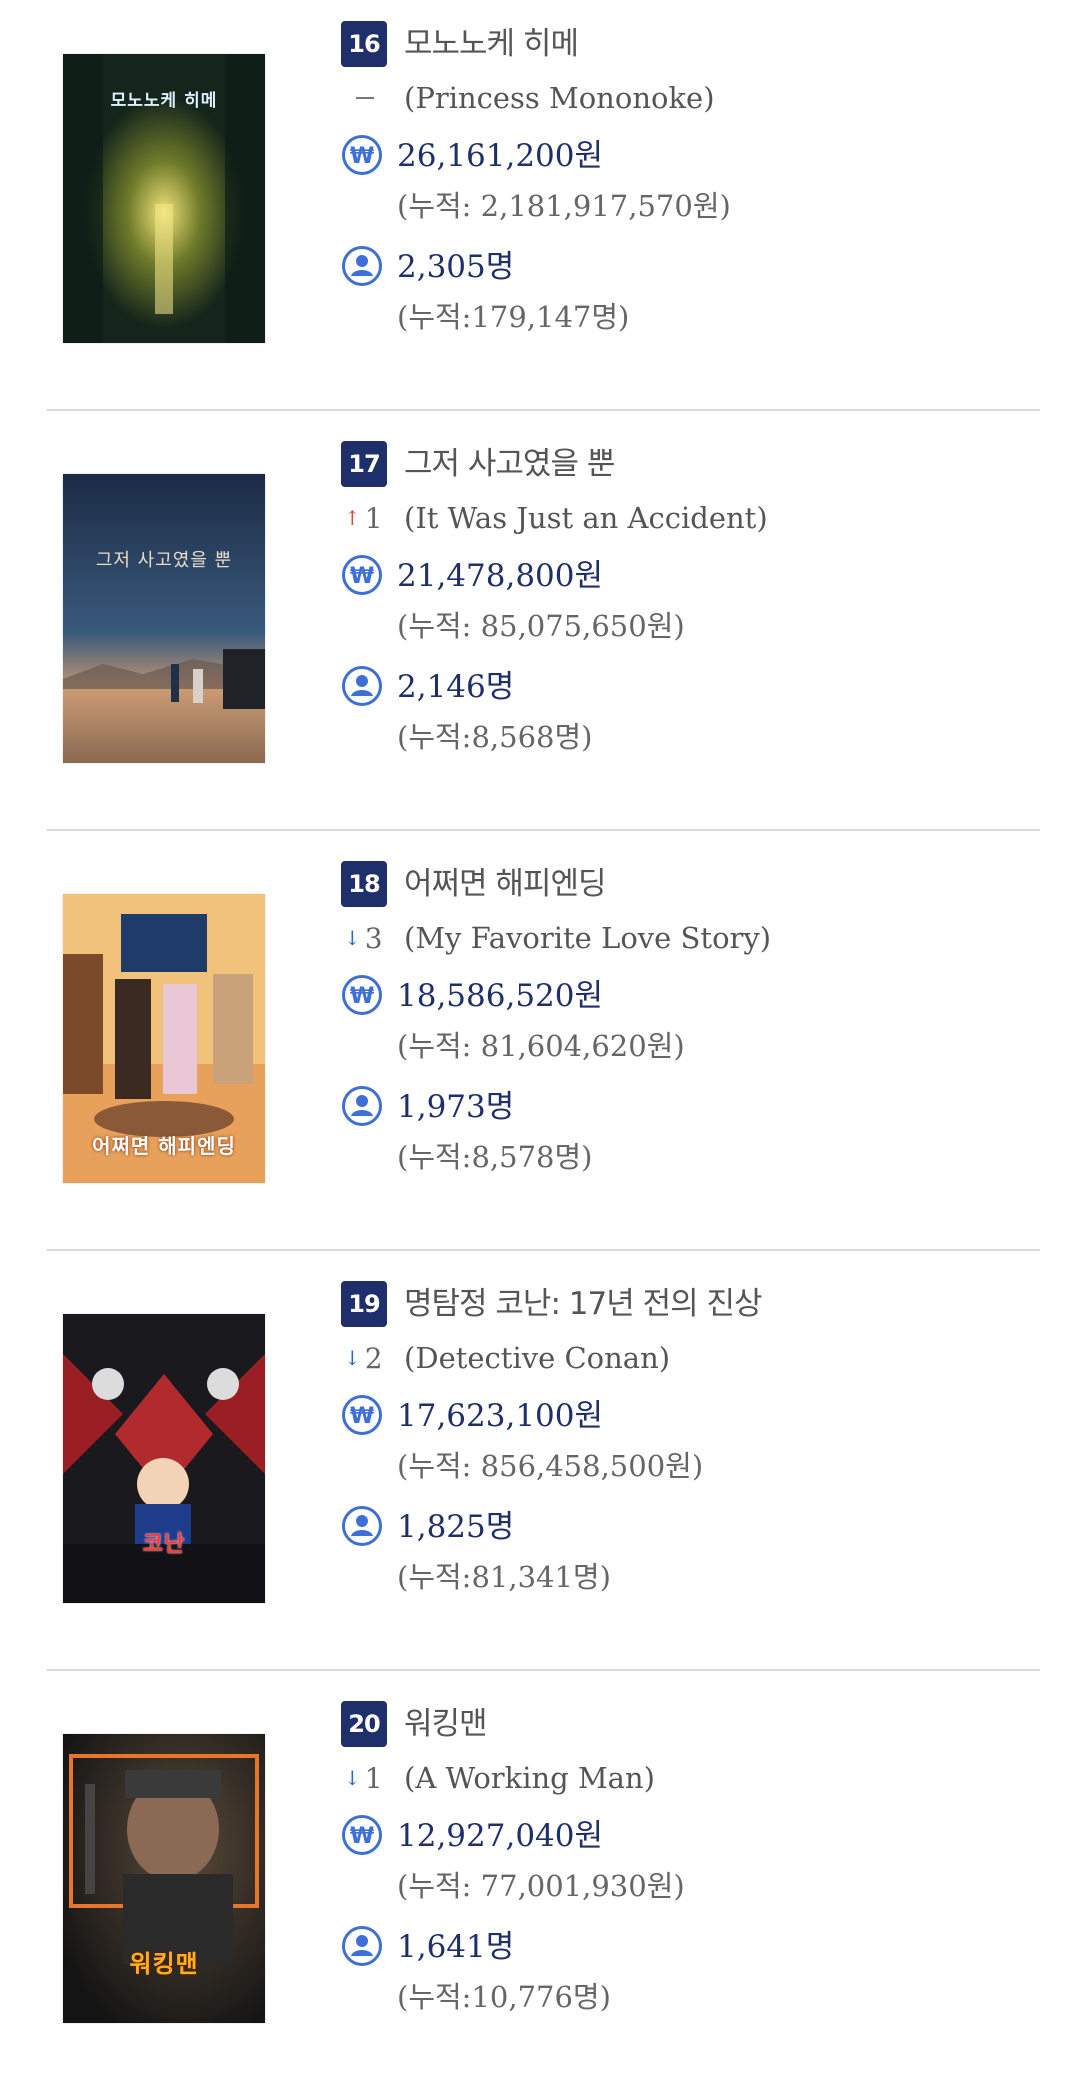 The height and width of the screenshot is (2100, 1074). I want to click on daily-audience: 1,825명, so click(456, 1527).